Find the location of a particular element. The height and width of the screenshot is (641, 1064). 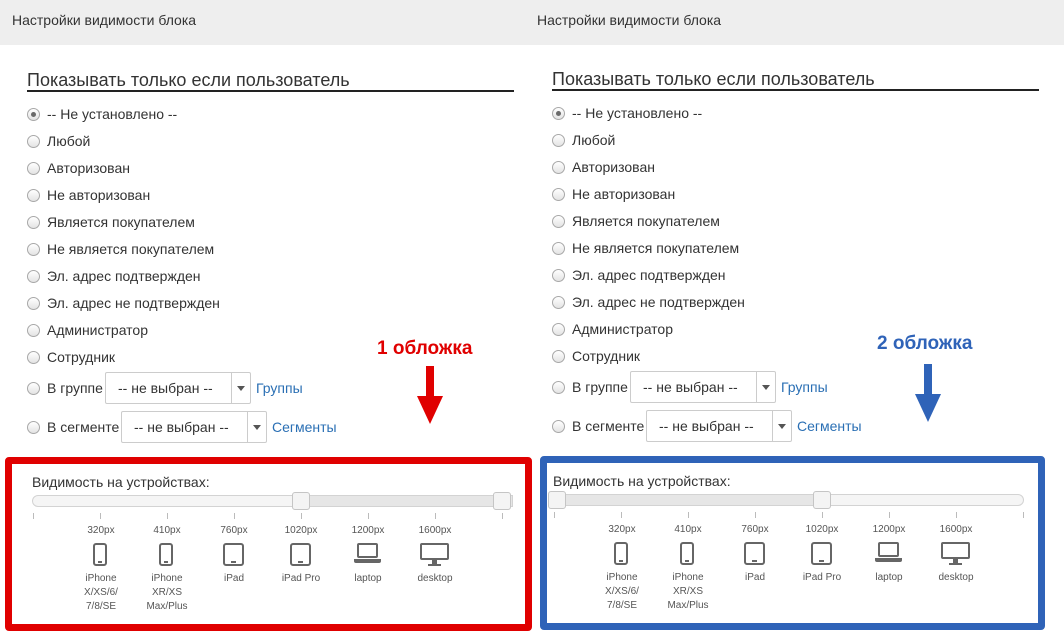

option-label: Эл. адрес подтвержден is located at coordinates (124, 276).